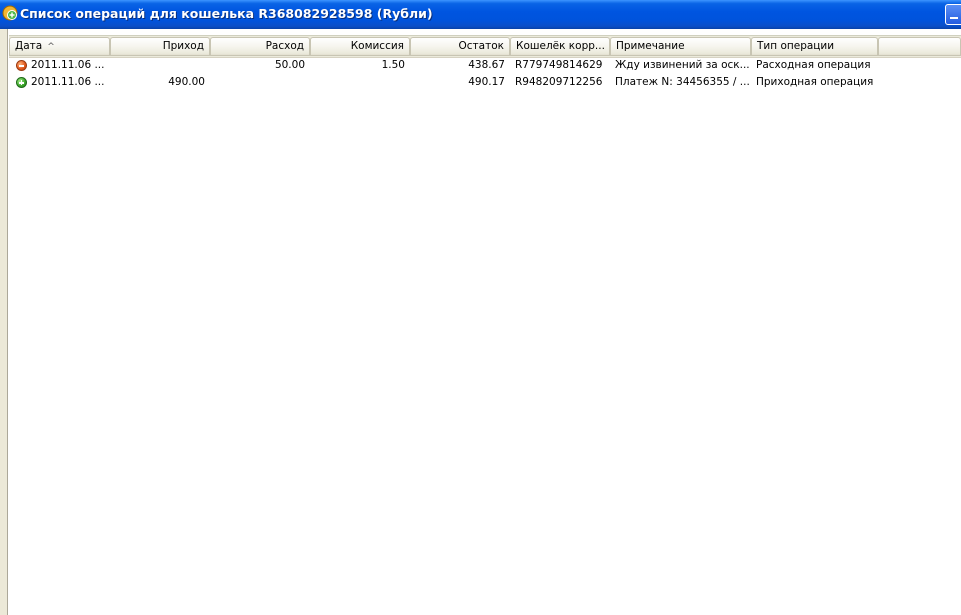 The height and width of the screenshot is (615, 961). What do you see at coordinates (4, 322) in the screenshot?
I see `window-left-frame` at bounding box center [4, 322].